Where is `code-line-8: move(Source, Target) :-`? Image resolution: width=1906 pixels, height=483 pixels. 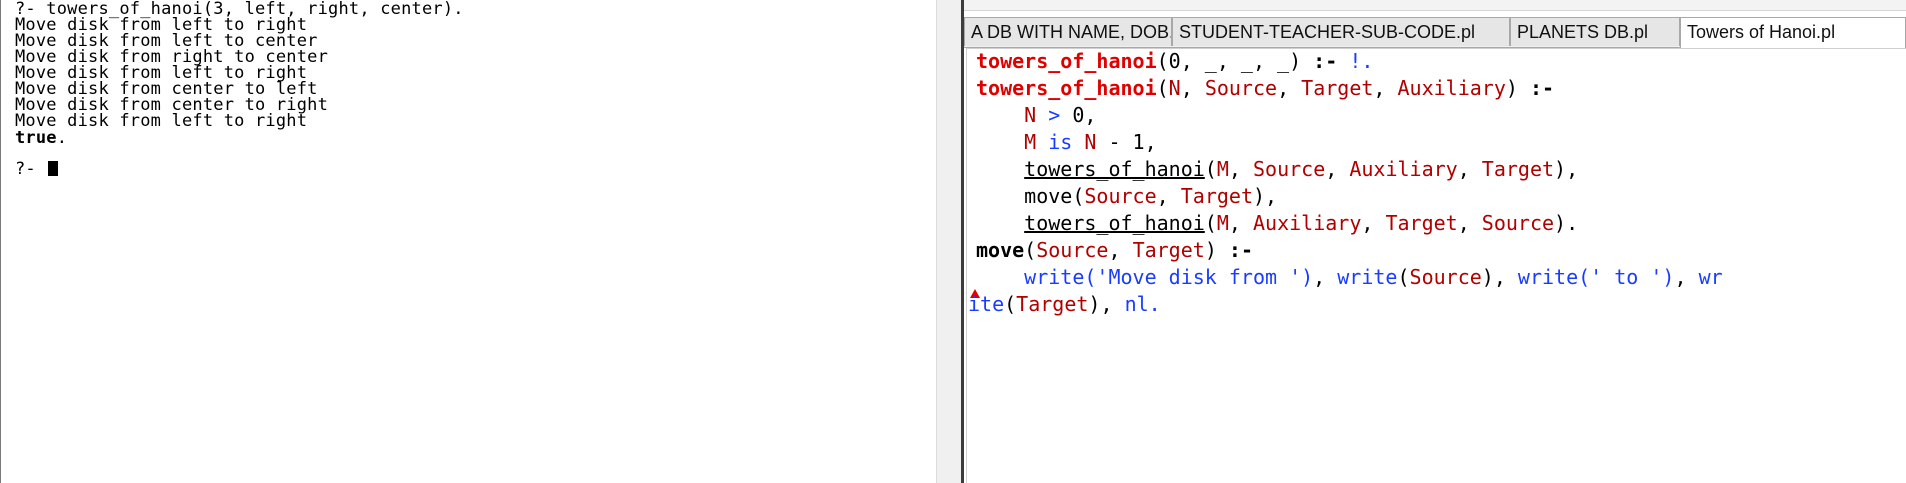
code-line-8: move(Source, Target) :- is located at coordinates (1114, 250).